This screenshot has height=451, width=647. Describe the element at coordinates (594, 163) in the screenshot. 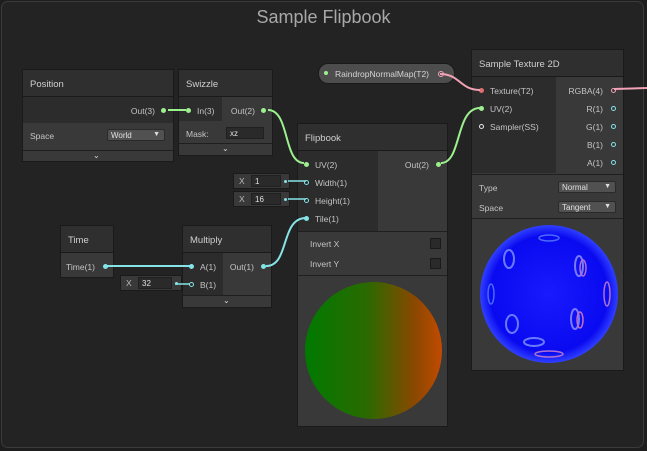

I see `a-out-label: A(1)` at that location.